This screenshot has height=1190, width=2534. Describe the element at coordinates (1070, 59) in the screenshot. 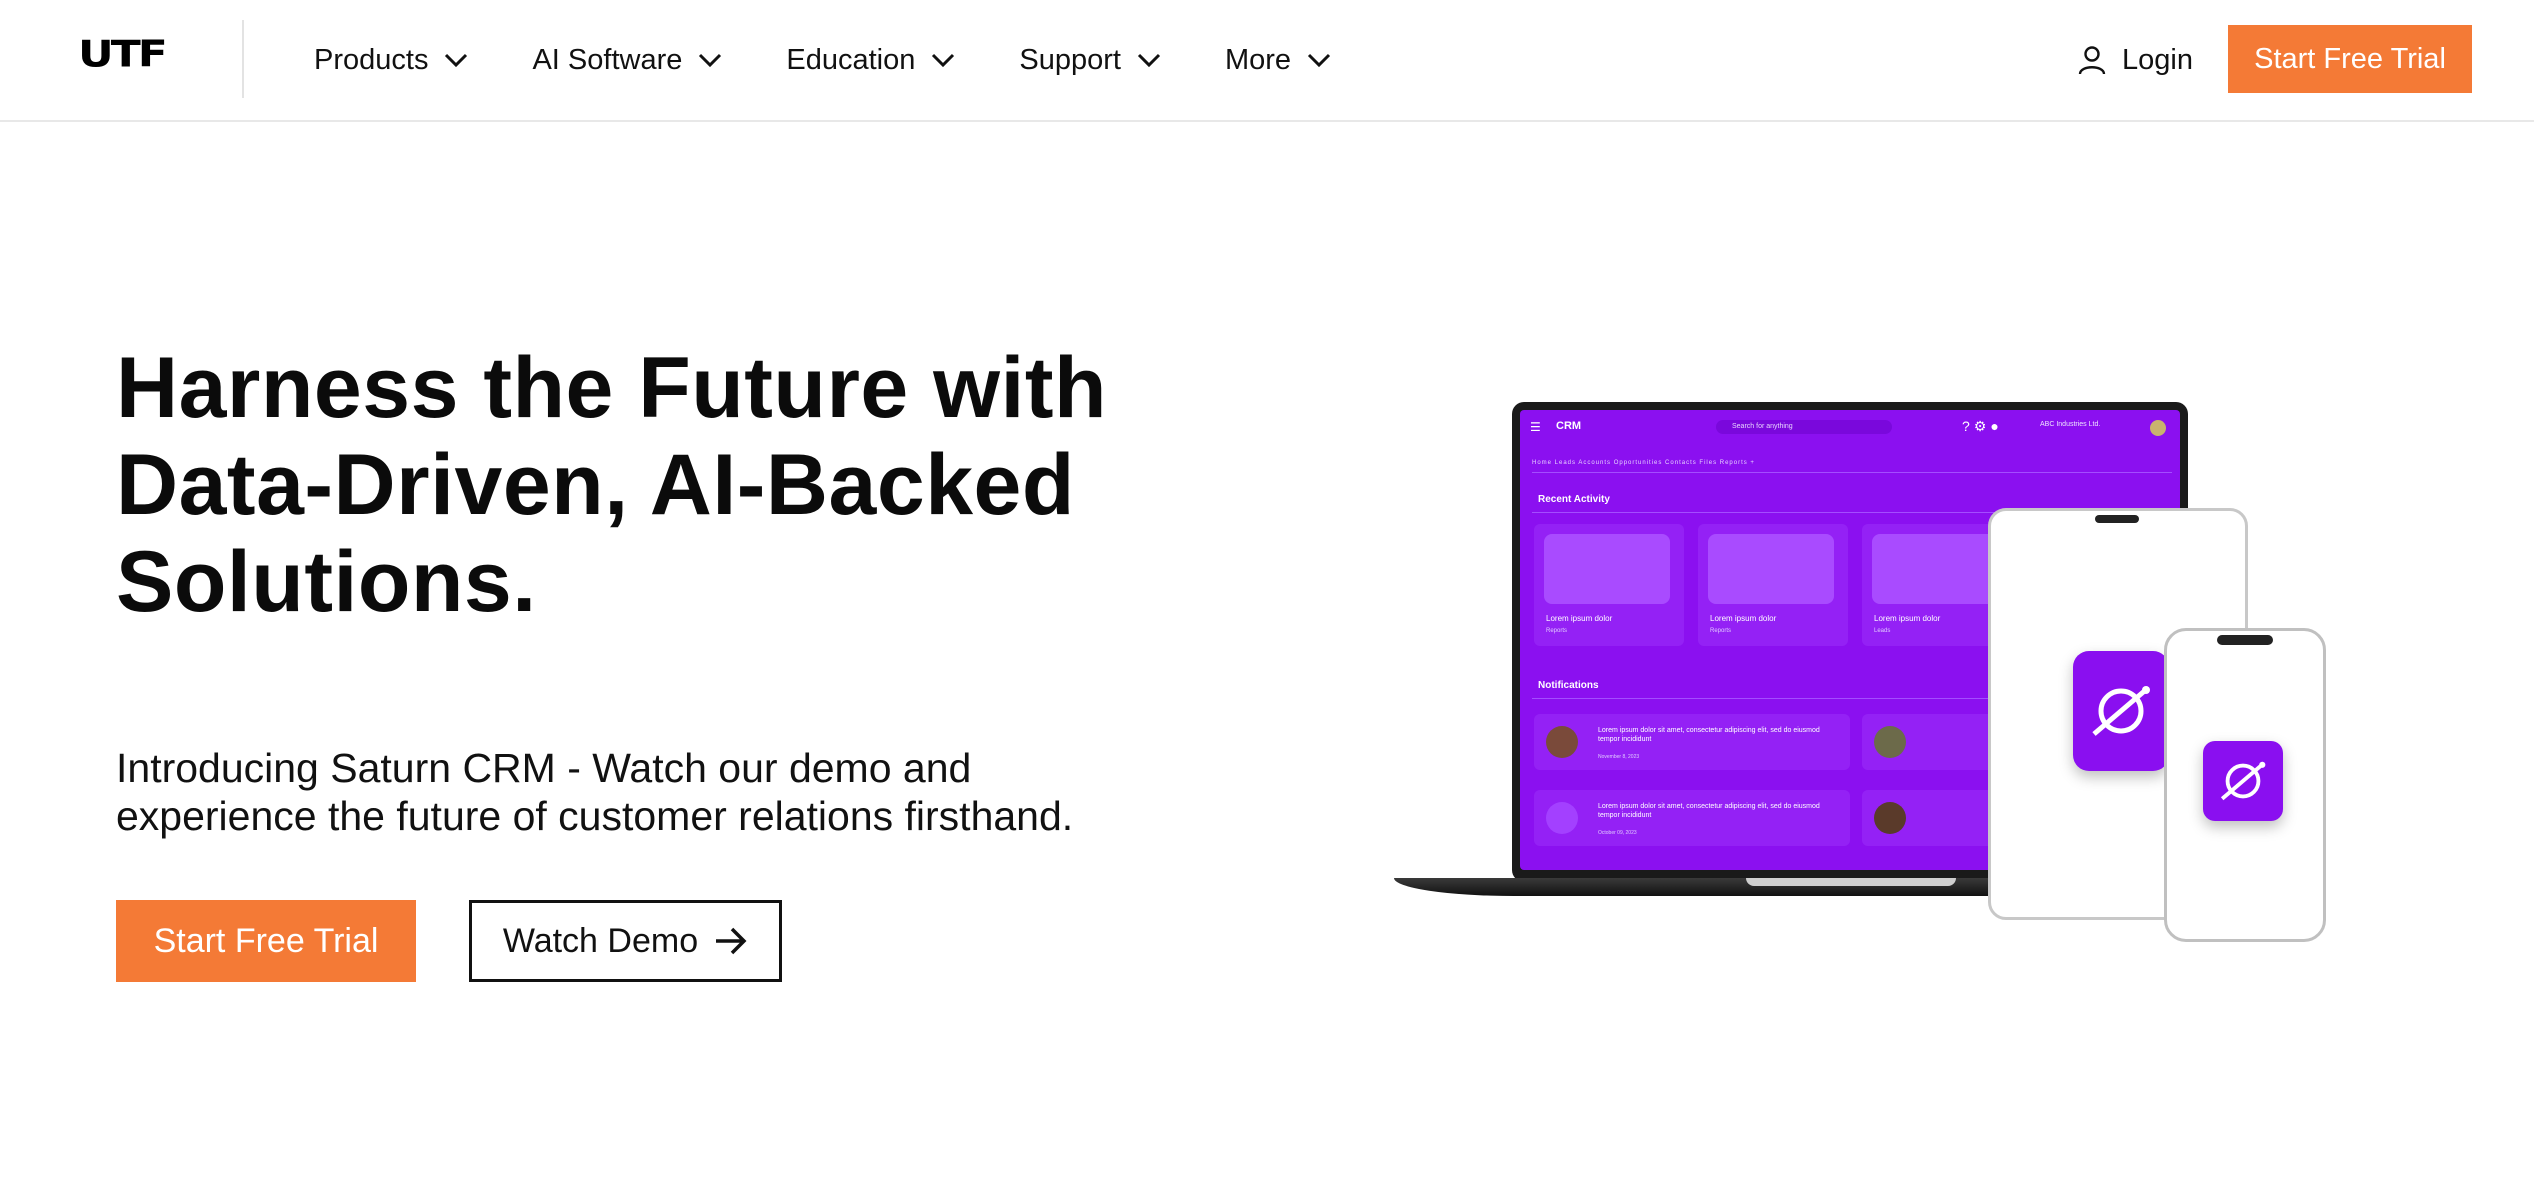

I see `menu-item-label: Support` at that location.